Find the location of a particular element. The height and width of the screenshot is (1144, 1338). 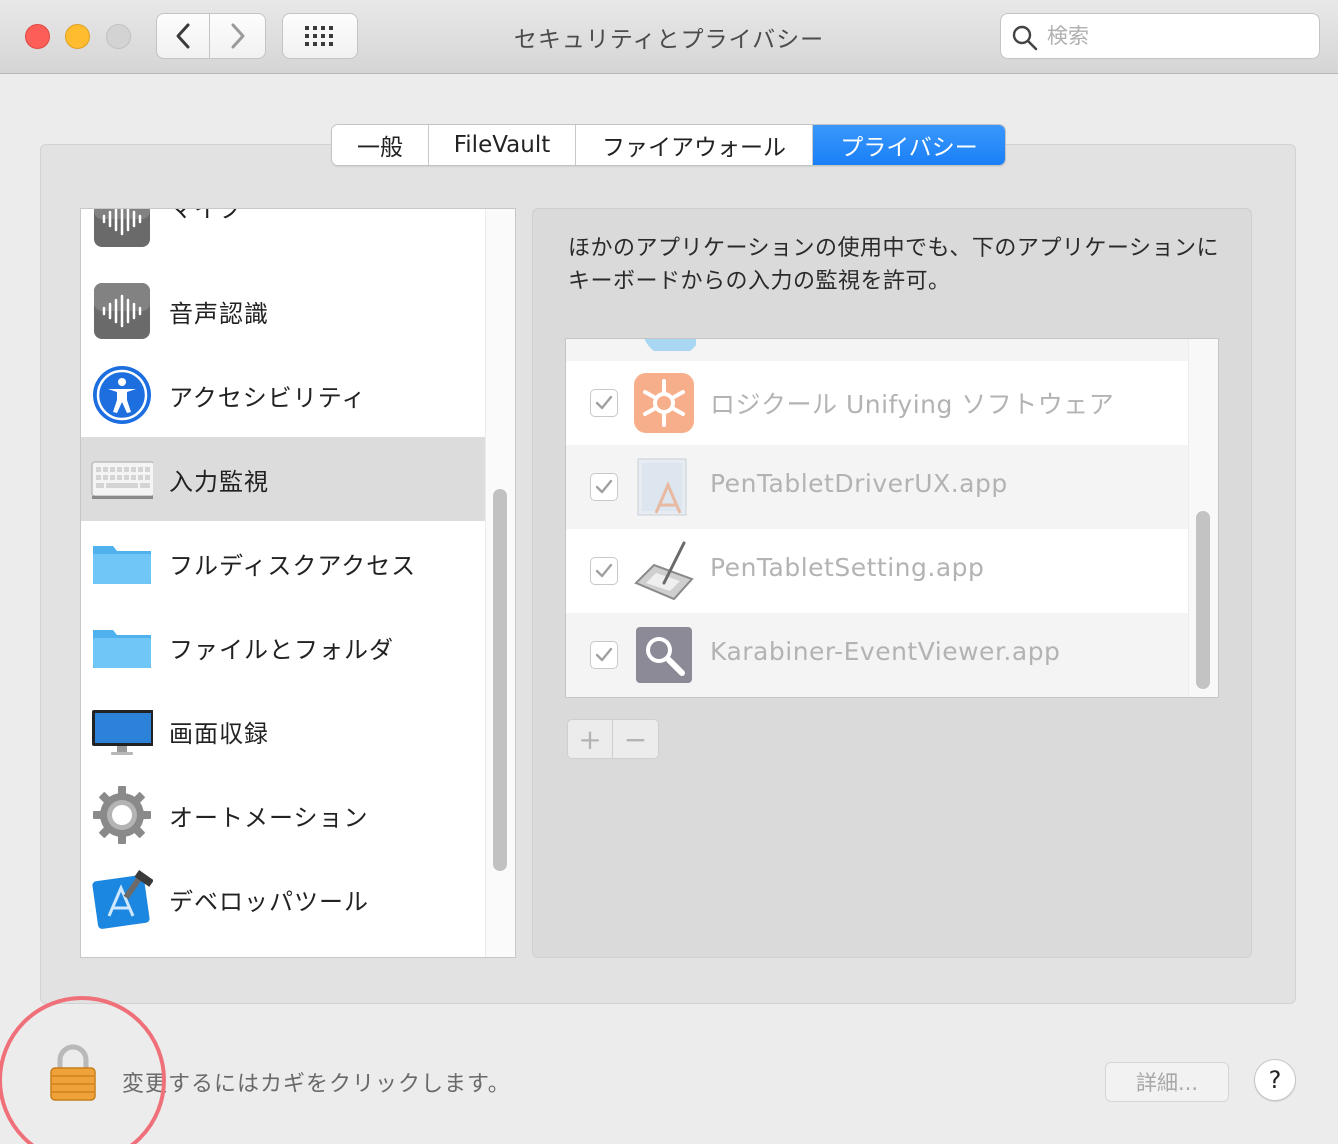

category-label: フルディスクアクセス is located at coordinates (293, 565).